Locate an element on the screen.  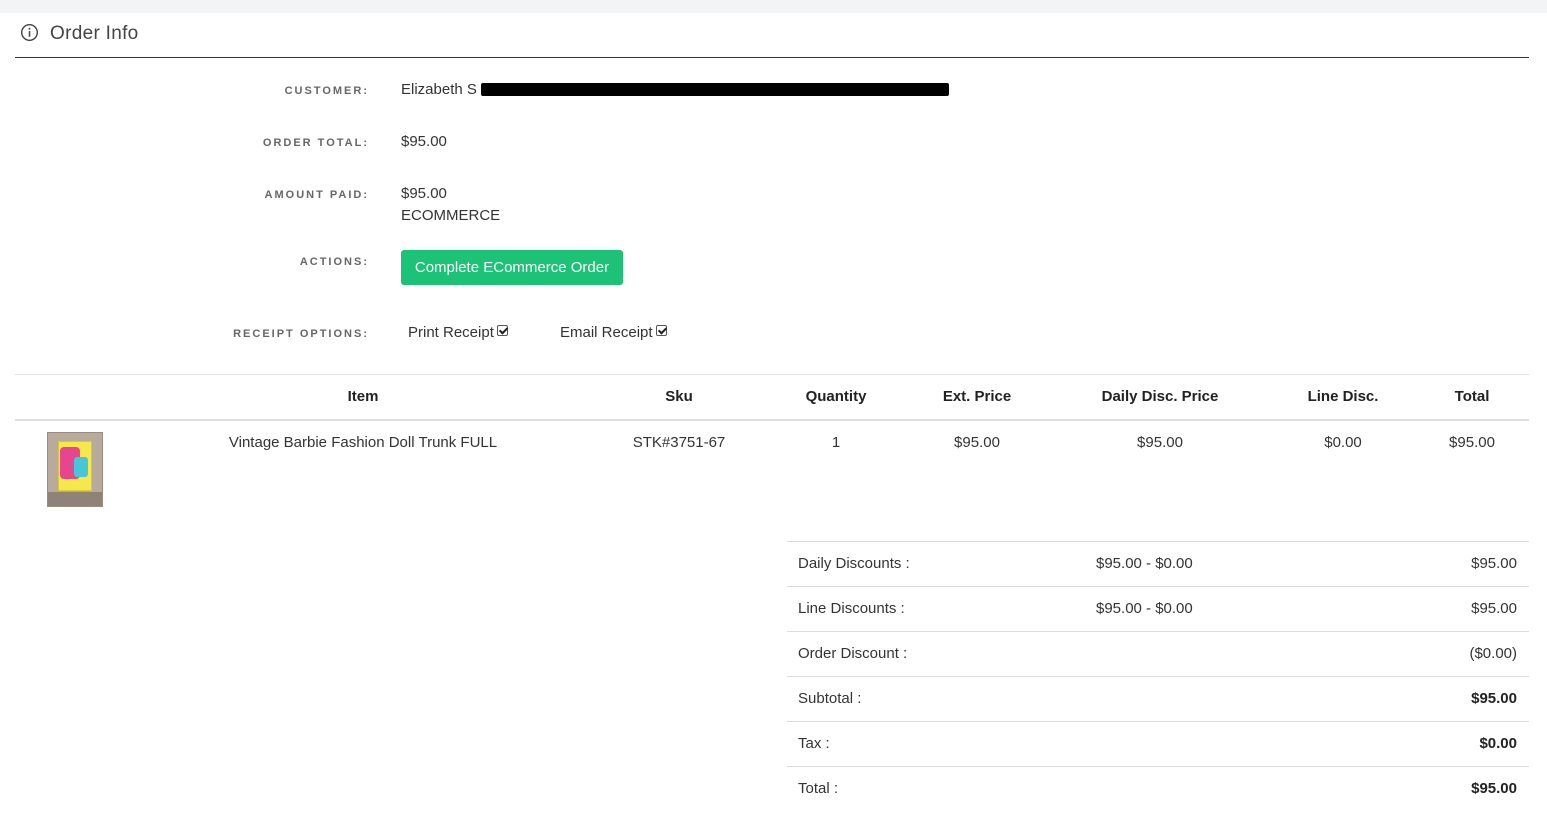
customer-label: CUSTOMER: is located at coordinates (326, 91).